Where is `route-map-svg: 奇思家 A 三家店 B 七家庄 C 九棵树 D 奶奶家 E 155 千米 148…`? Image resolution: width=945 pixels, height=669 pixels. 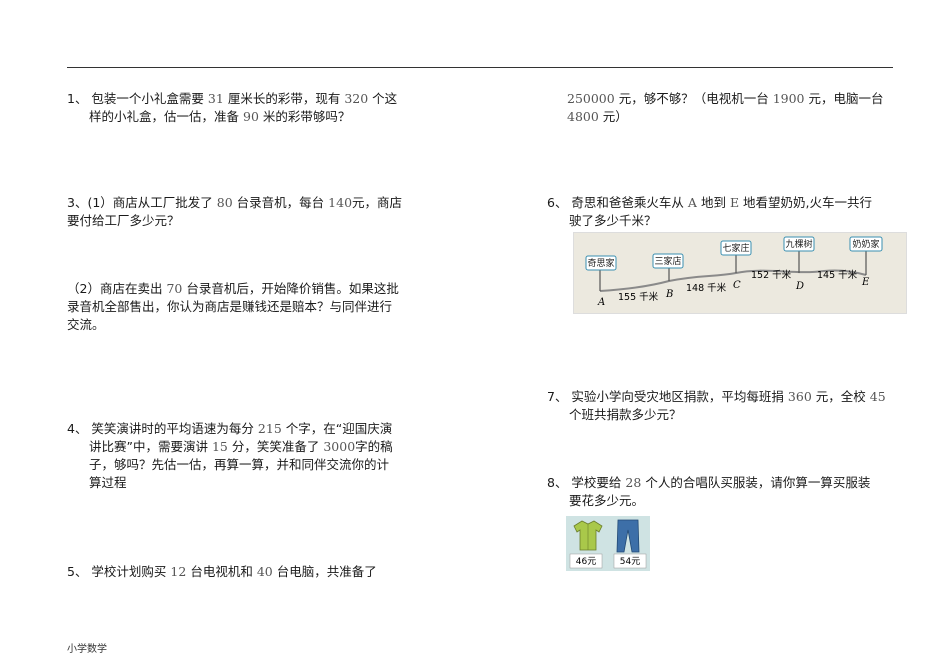 route-map-svg: 奇思家 A 三家店 B 七家庄 C 九棵树 D 奶奶家 E 155 千米 148… is located at coordinates (734, 272).